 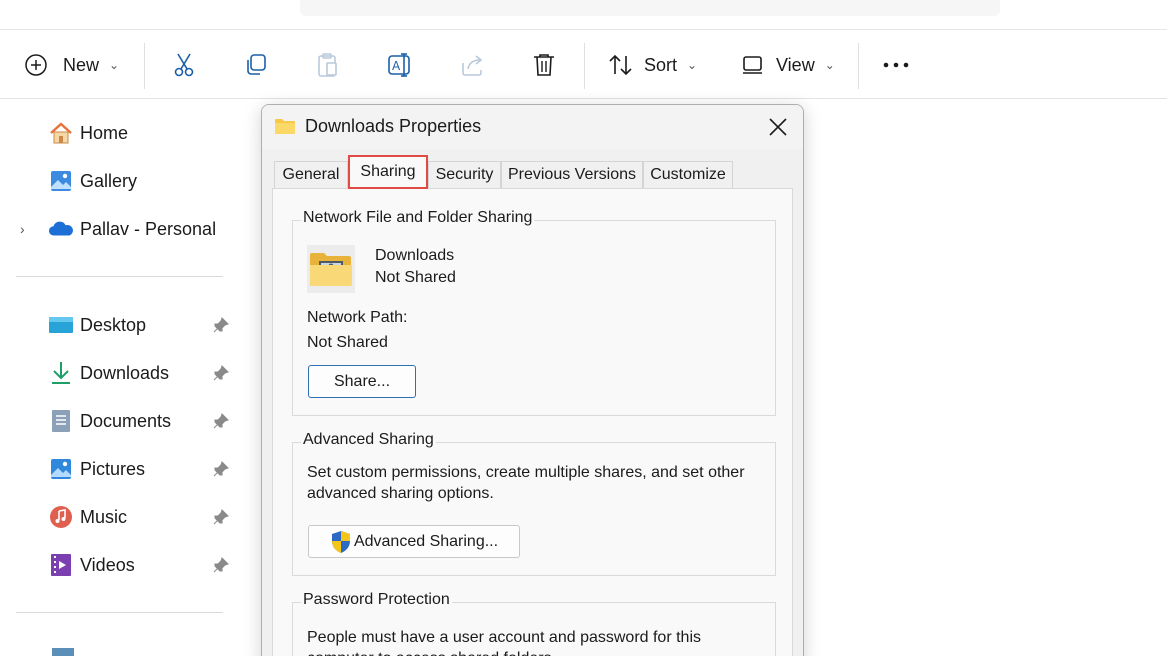 I want to click on folder-icon, so click(x=285, y=126).